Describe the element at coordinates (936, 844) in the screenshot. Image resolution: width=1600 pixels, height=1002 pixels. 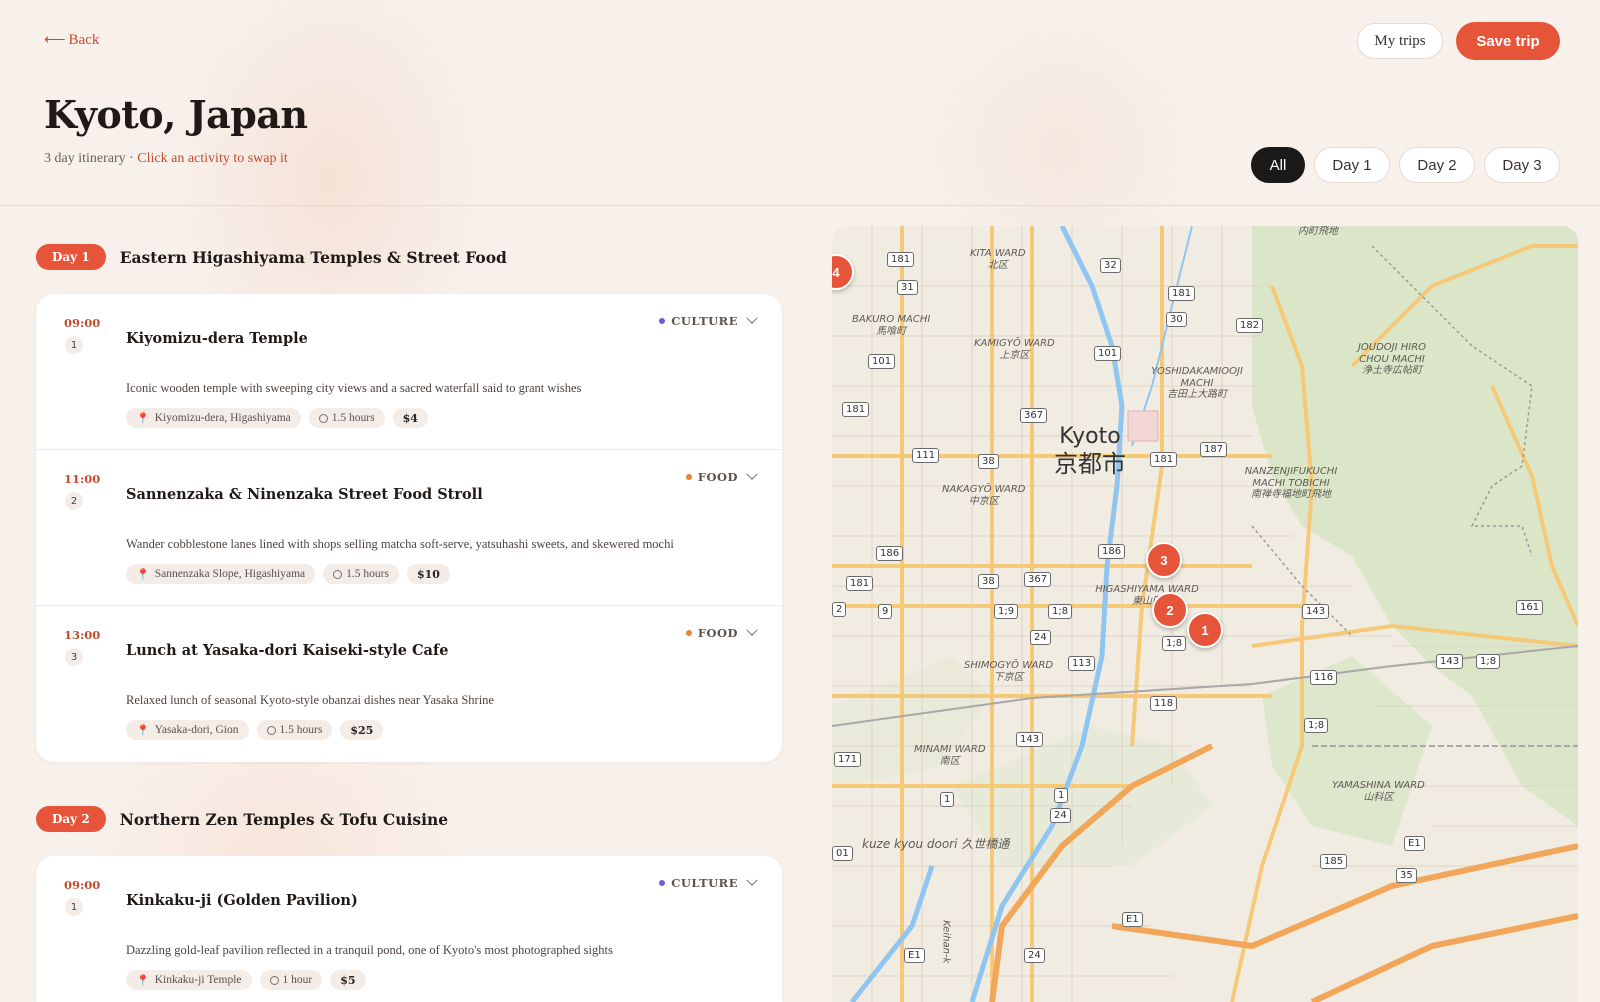
I see `street-label: kuze kyou doori 久世橋通` at that location.